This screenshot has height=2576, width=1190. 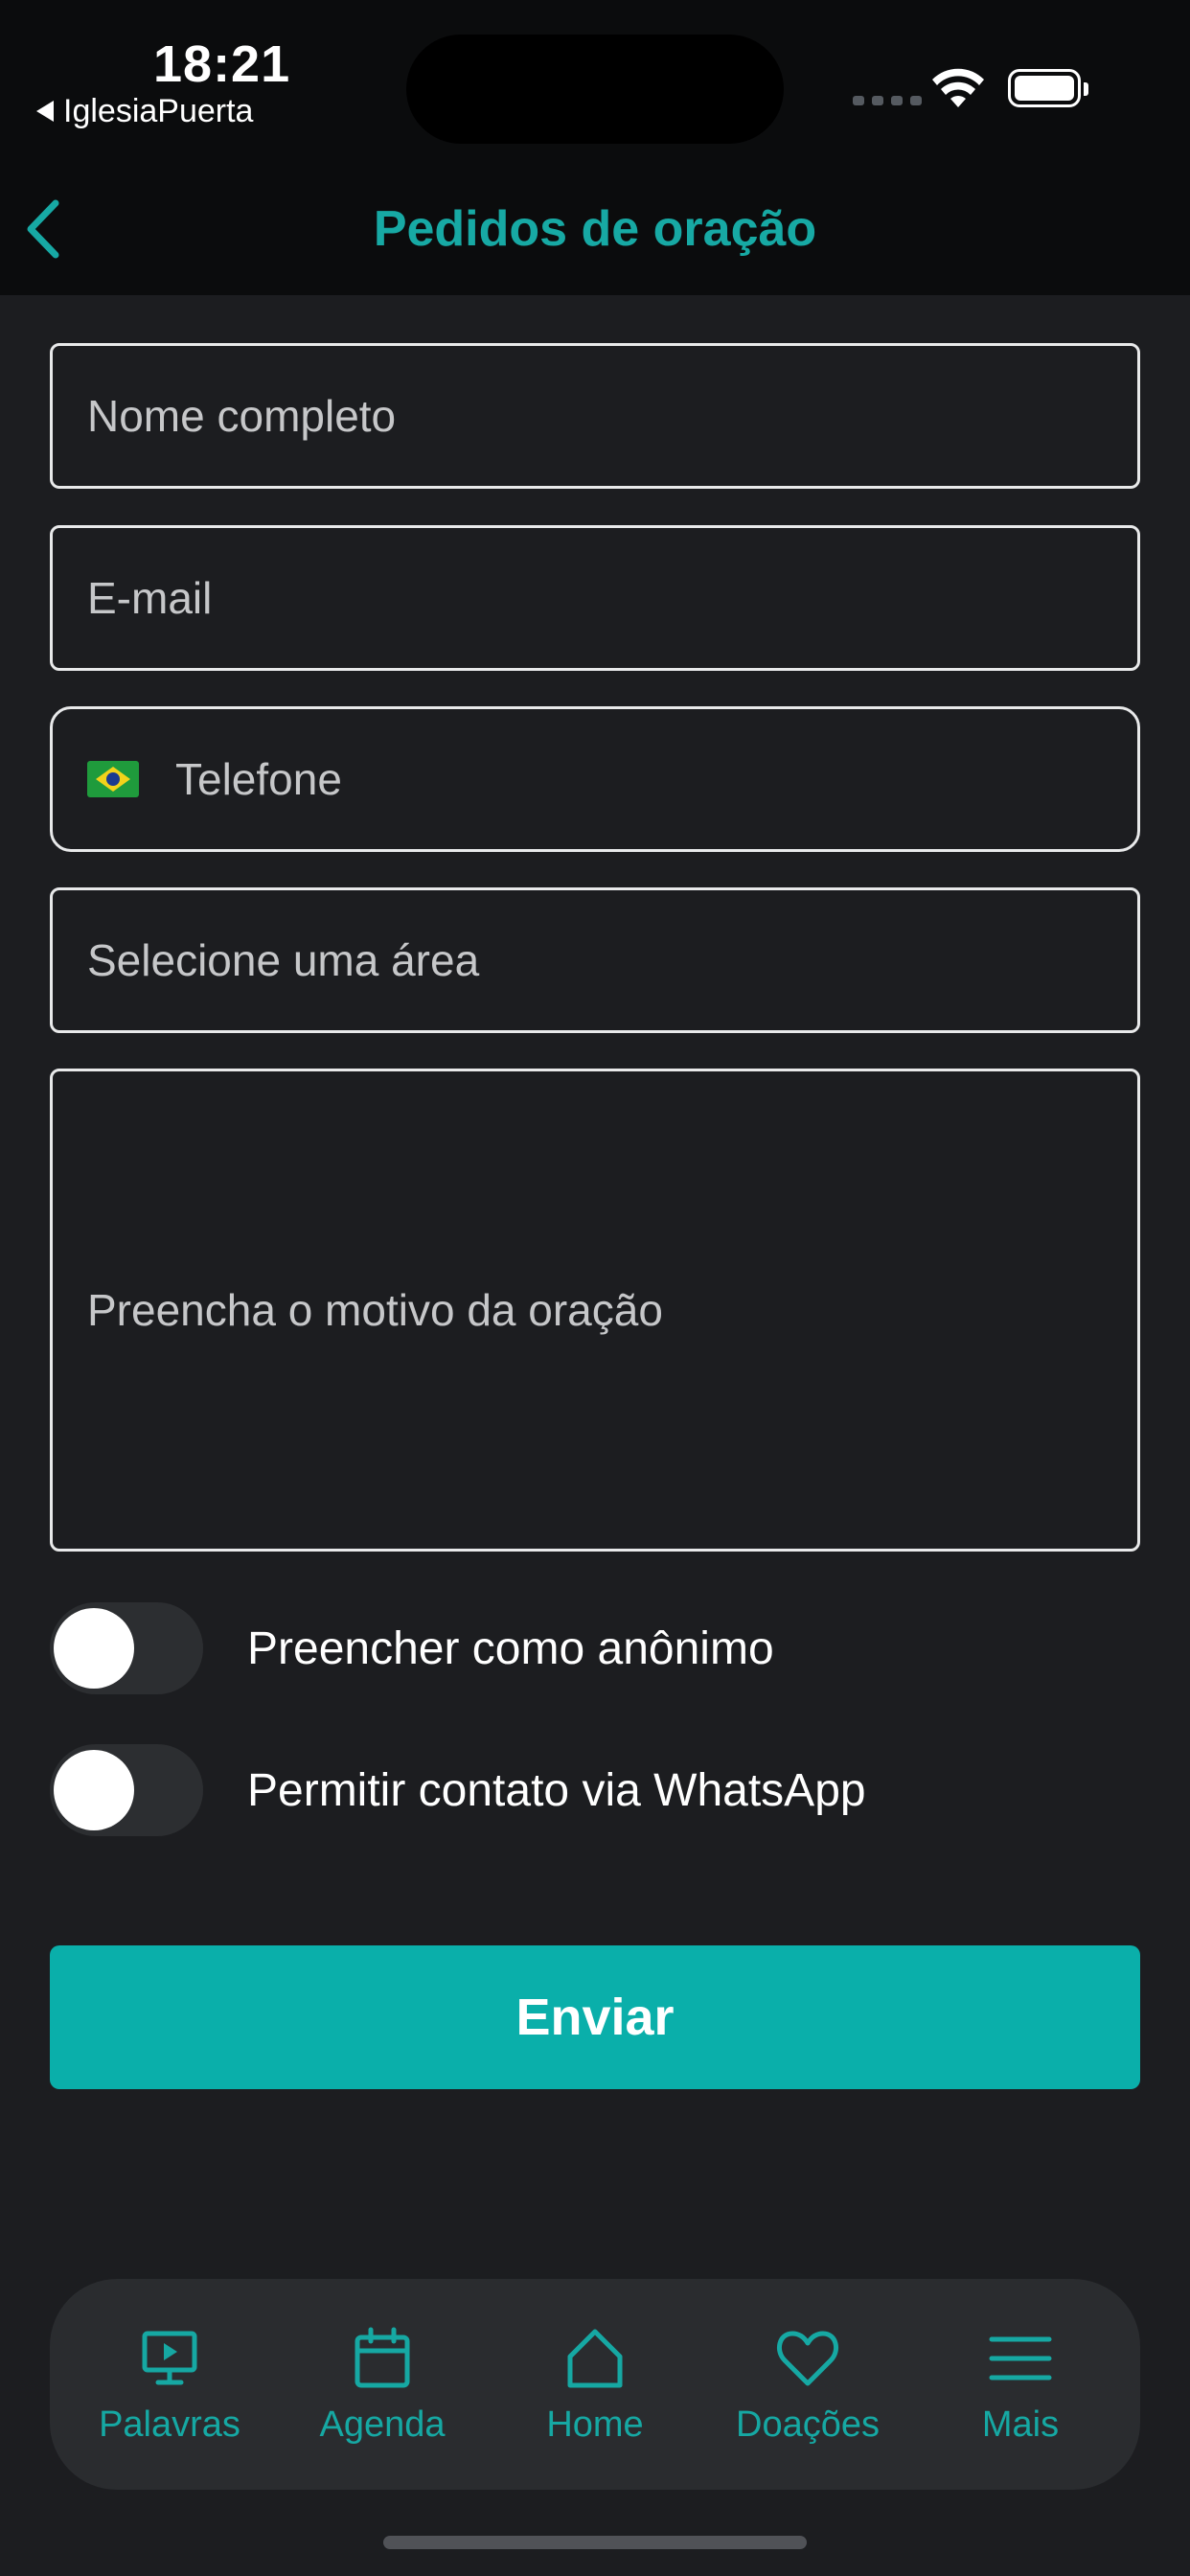 I want to click on area-placeholder: Selecione uma área, so click(x=284, y=960).